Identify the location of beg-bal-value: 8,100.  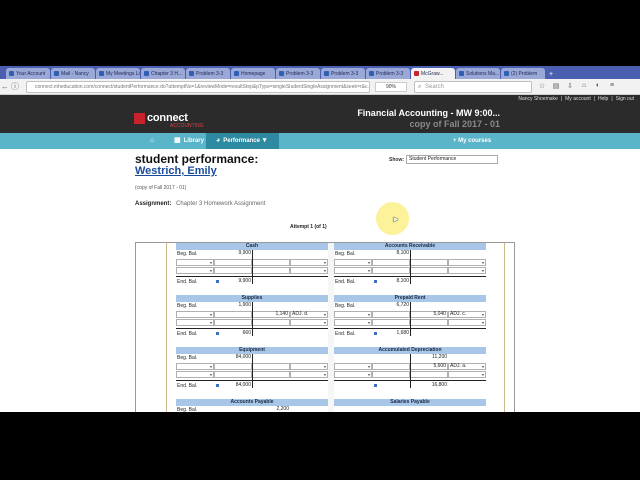
(391, 254).